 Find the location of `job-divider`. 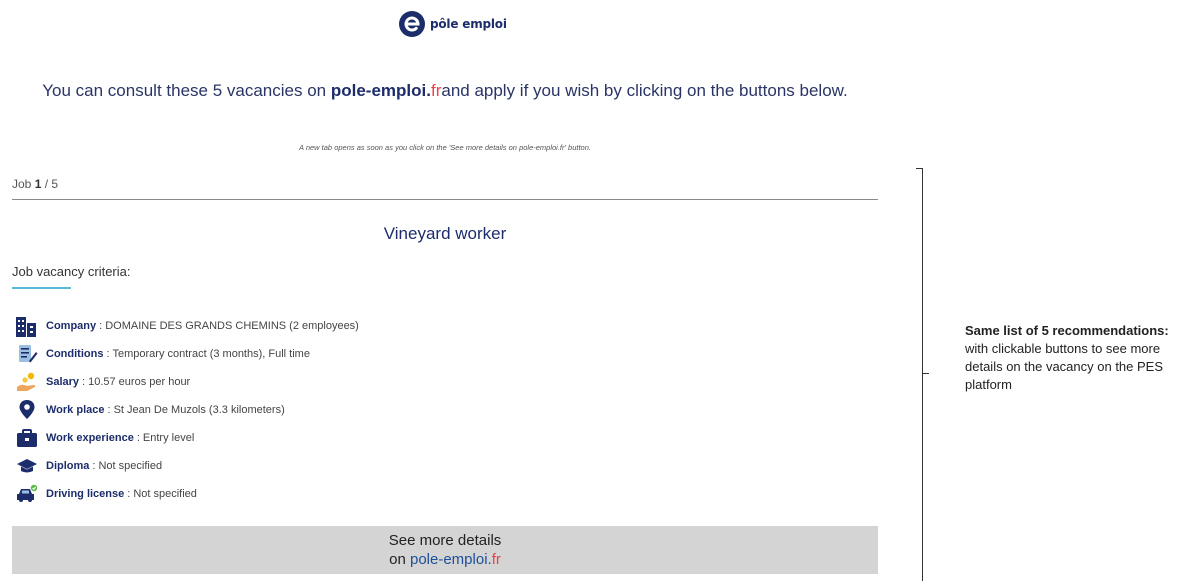

job-divider is located at coordinates (445, 199).